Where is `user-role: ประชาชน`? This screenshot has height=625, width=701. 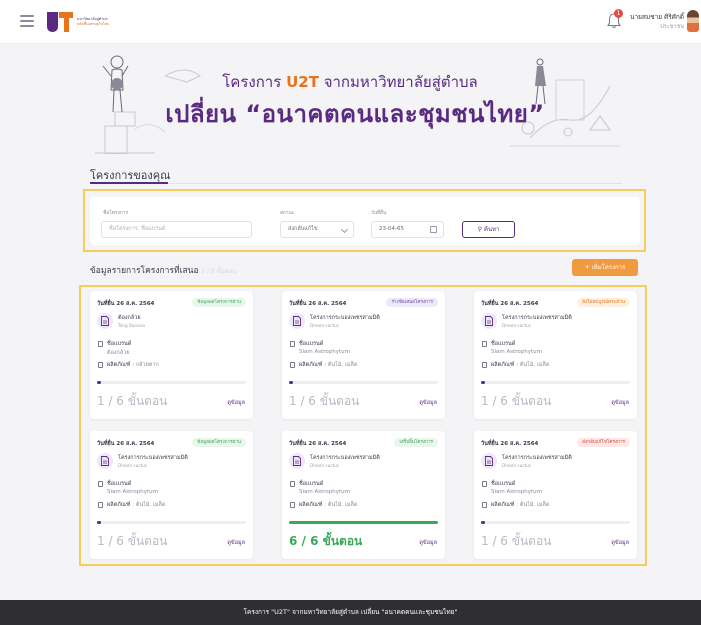 user-role: ประชาชน is located at coordinates (672, 27).